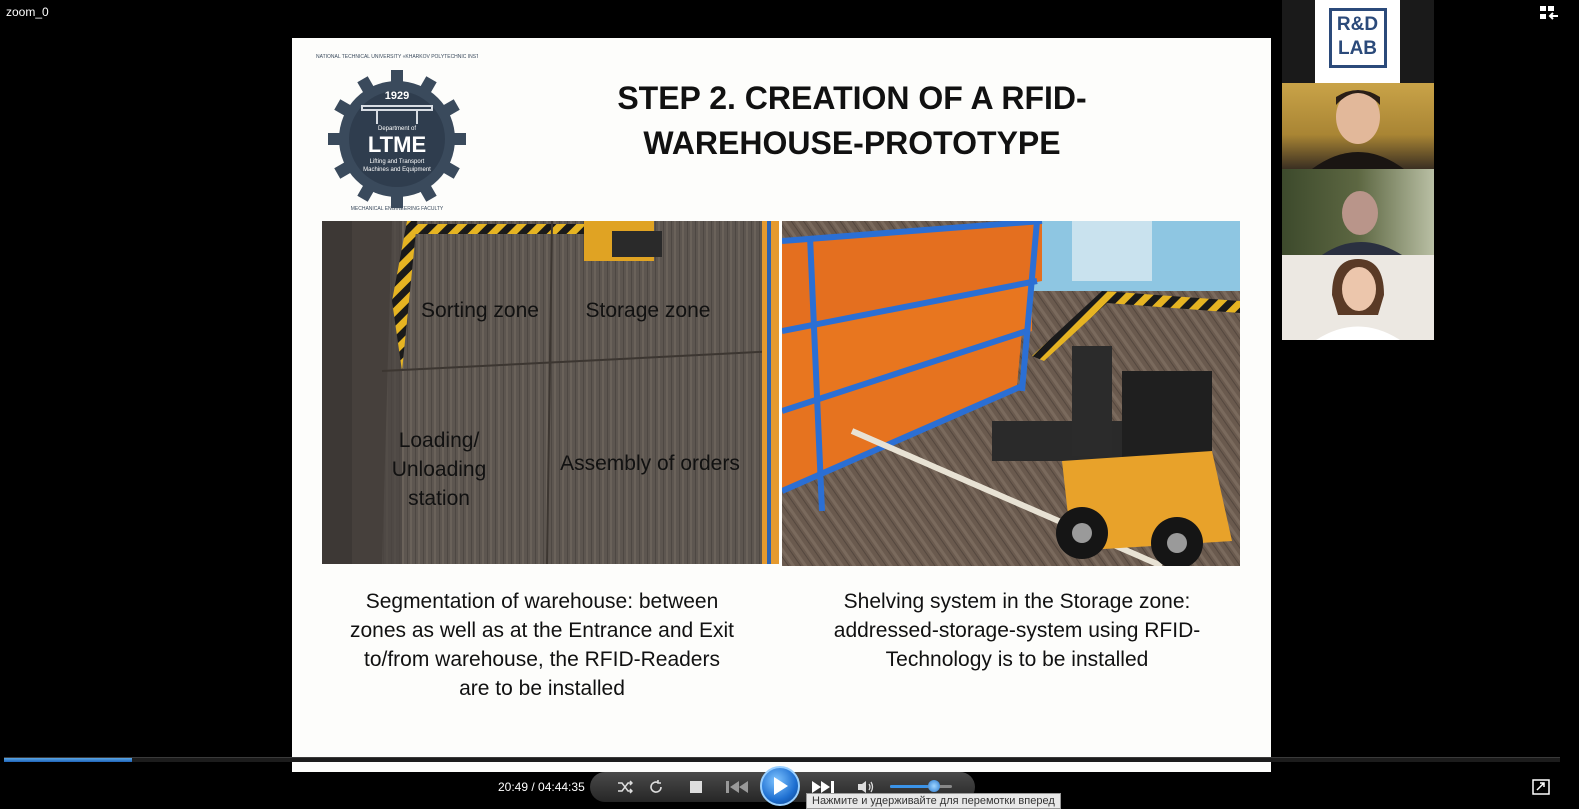  Describe the element at coordinates (397, 209) in the screenshot. I see `logo-ring-bottom: MECHANICAL ENGINEERING FACULTY` at that location.